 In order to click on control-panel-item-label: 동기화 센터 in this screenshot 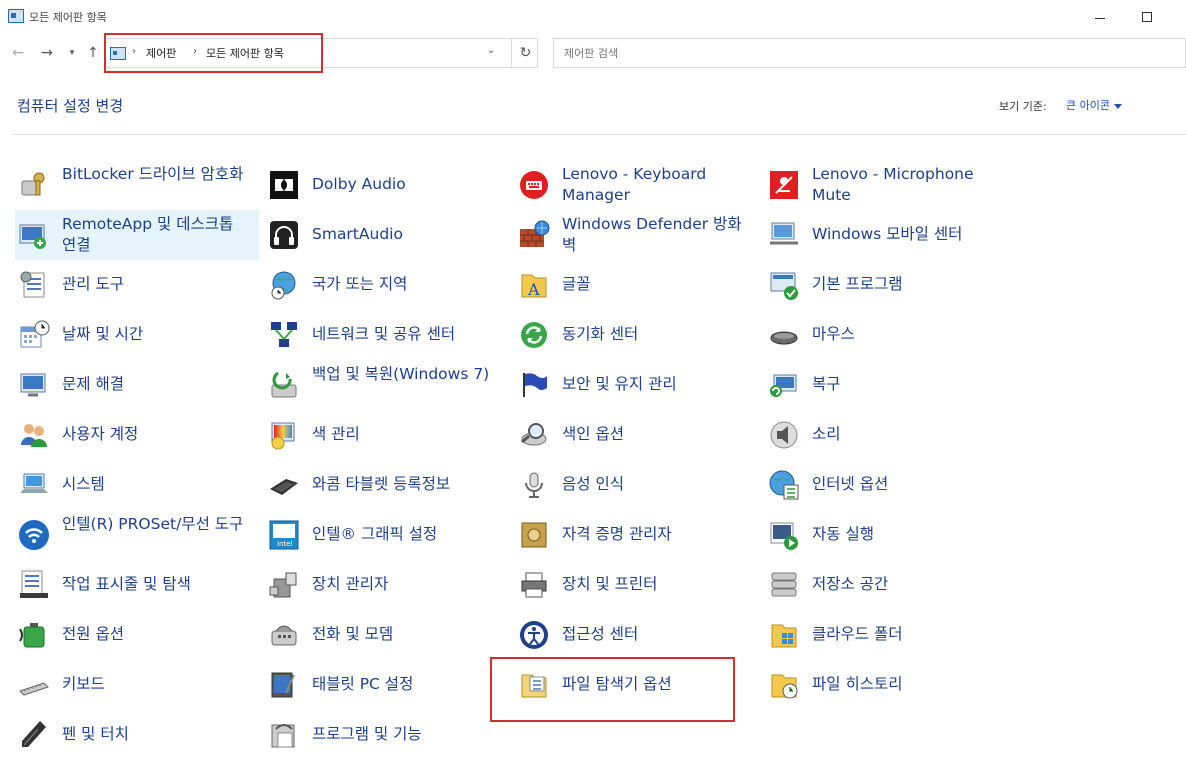, I will do `click(657, 334)`.